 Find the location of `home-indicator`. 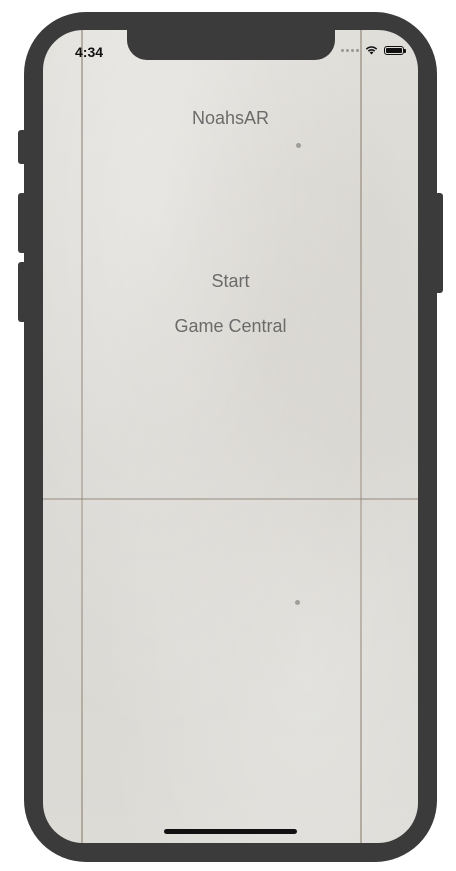

home-indicator is located at coordinates (230, 831).